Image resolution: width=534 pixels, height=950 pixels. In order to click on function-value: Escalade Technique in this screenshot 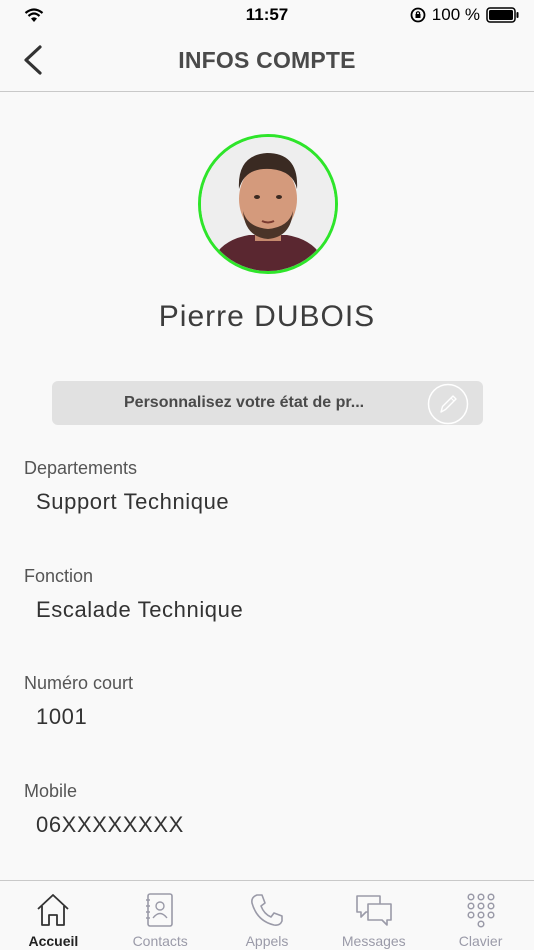, I will do `click(140, 609)`.